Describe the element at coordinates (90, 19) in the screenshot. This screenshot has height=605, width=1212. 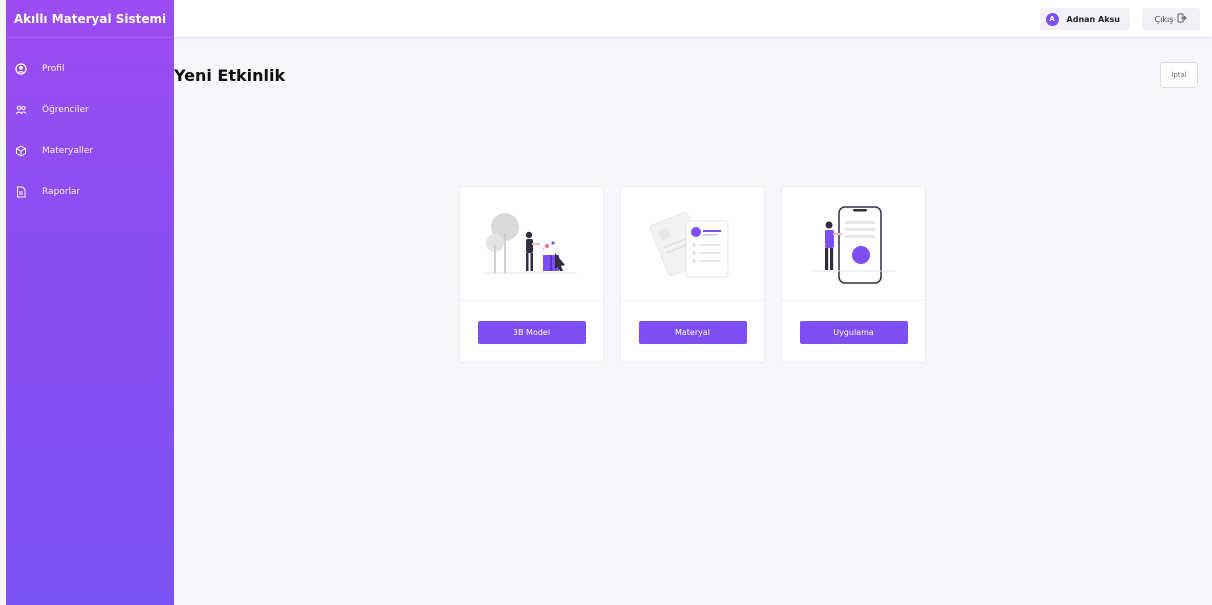
I see `brand-title: Akıllı Materyal Sistemi` at that location.